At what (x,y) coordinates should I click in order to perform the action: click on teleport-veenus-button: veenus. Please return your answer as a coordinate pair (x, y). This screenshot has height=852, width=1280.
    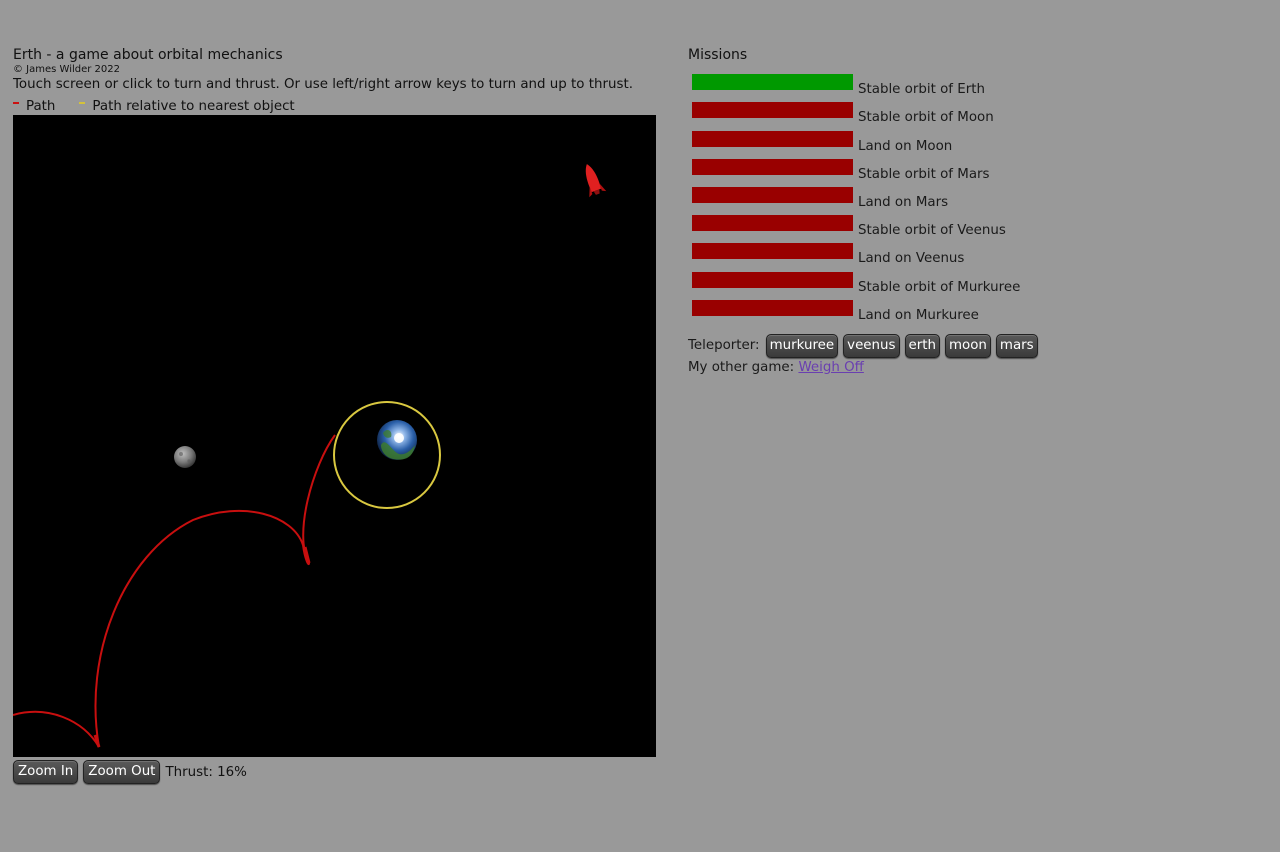
    Looking at the image, I should click on (871, 345).